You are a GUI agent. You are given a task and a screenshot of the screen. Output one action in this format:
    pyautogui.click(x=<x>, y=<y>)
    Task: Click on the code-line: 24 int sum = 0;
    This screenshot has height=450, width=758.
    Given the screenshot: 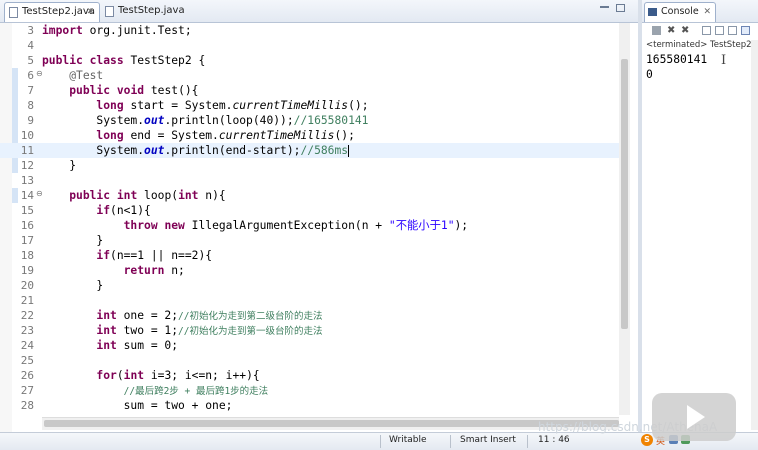 What is the action you would take?
    pyautogui.click(x=315, y=345)
    